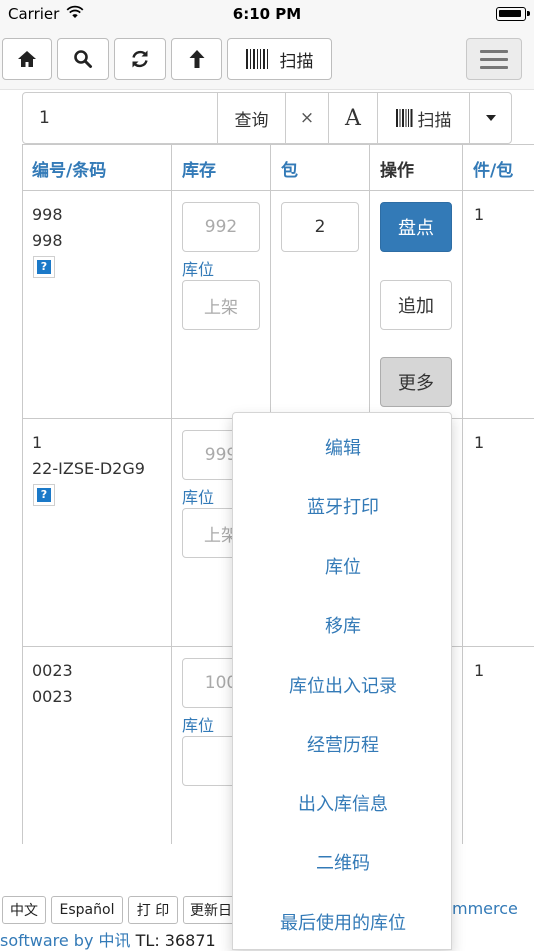  I want to click on battery-icon, so click(513, 14).